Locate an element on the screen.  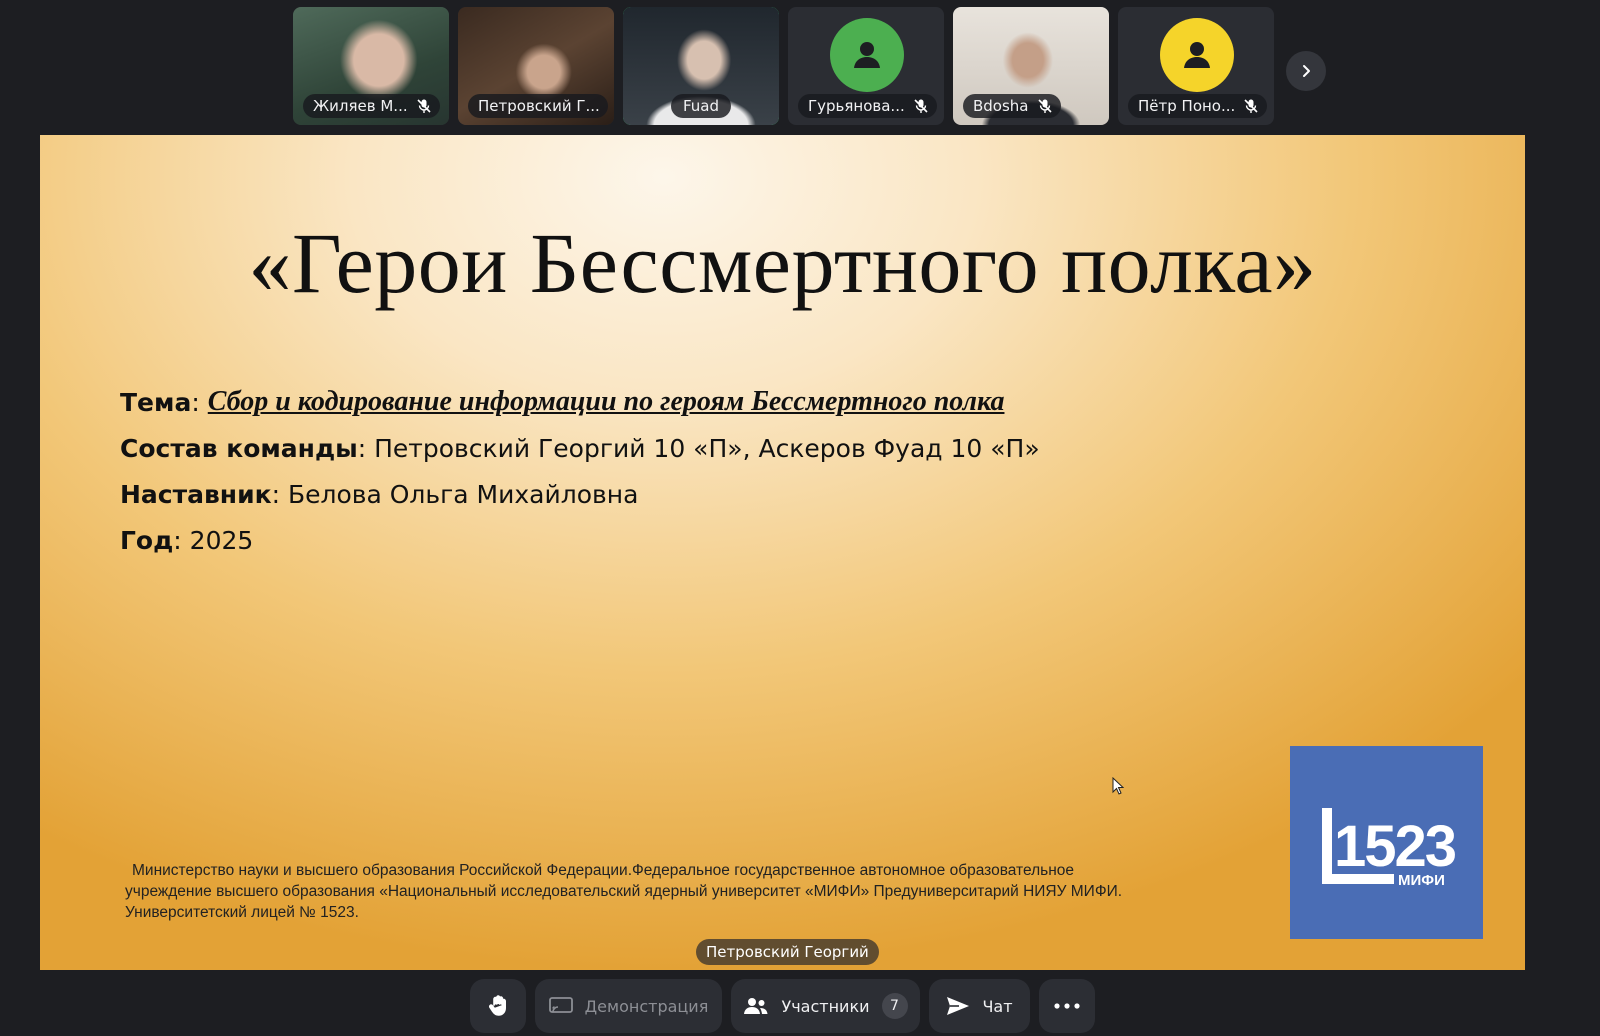
screen-share-button: Демонстрация is located at coordinates (628, 1006).